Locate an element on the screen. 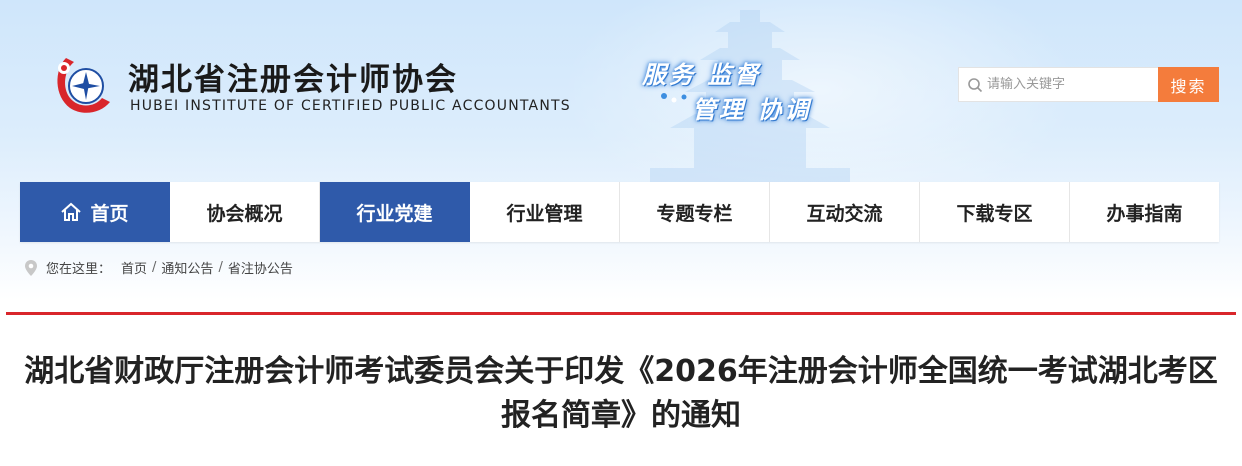 The height and width of the screenshot is (466, 1242). nav-item-industry-management: 行业管理 is located at coordinates (545, 212).